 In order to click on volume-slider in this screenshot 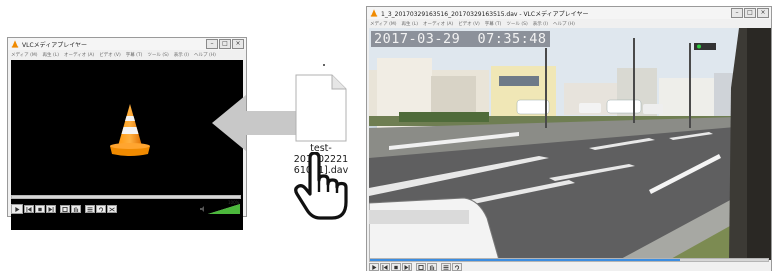, I will do `click(224, 209)`.